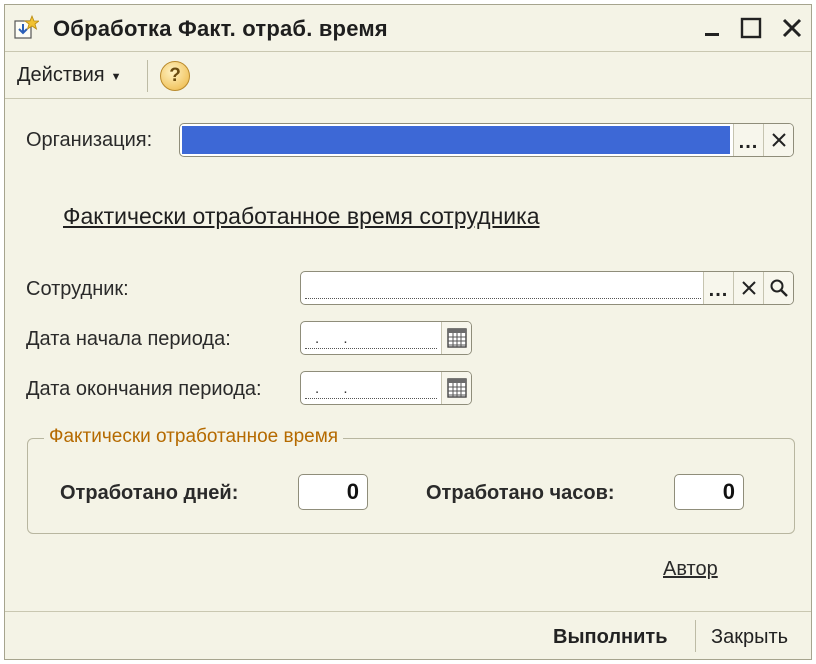 Image resolution: width=816 pixels, height=664 pixels. Describe the element at coordinates (371, 398) in the screenshot. I see `end-date-input-line` at that location.